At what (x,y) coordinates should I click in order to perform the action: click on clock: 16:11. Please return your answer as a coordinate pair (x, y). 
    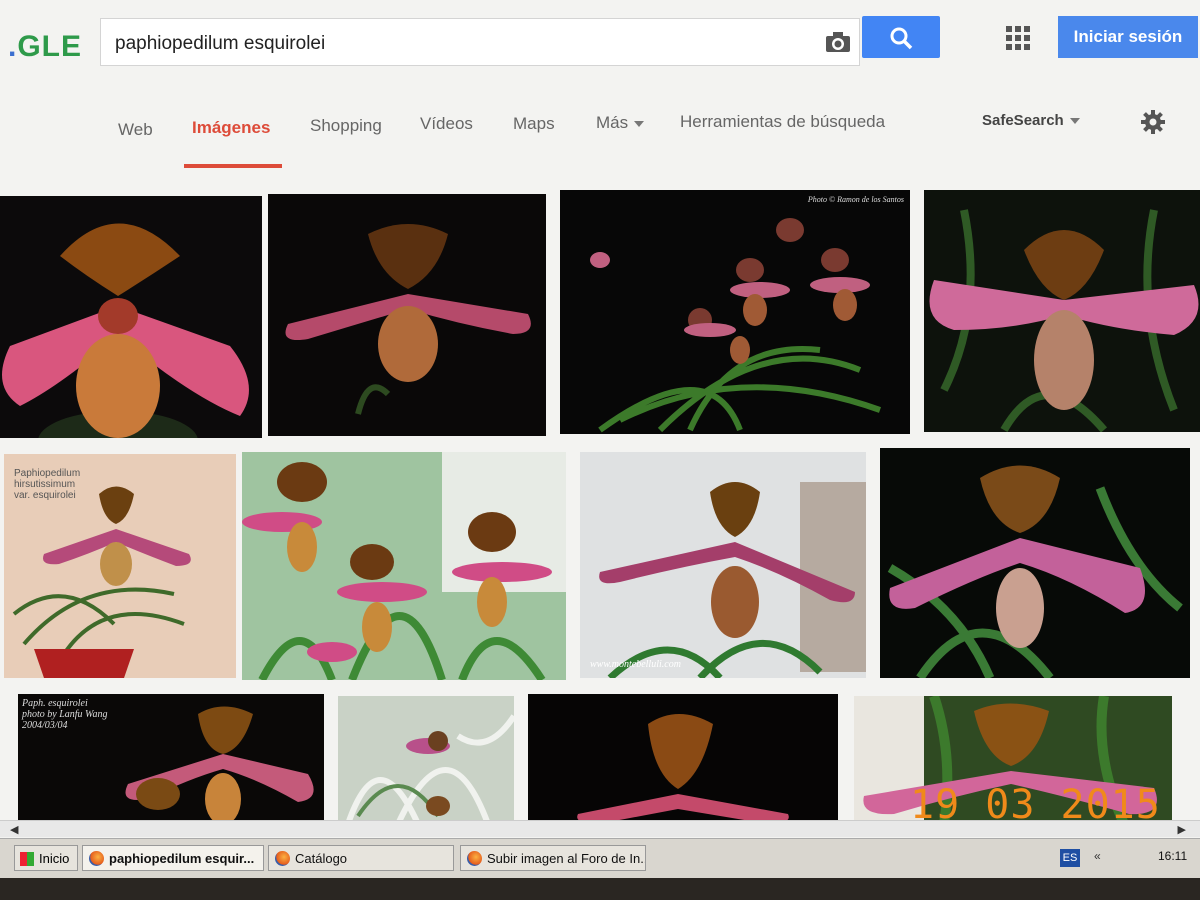
    Looking at the image, I should click on (1172, 856).